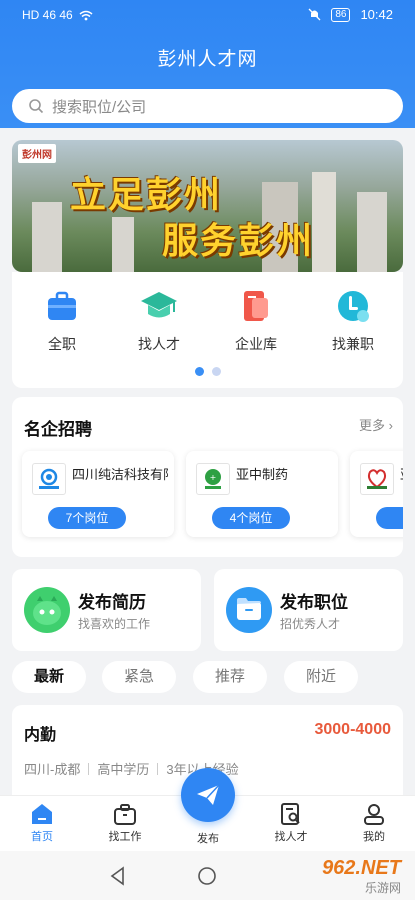  Describe the element at coordinates (361, 868) in the screenshot. I see `watermark-text: 962.NET` at that location.